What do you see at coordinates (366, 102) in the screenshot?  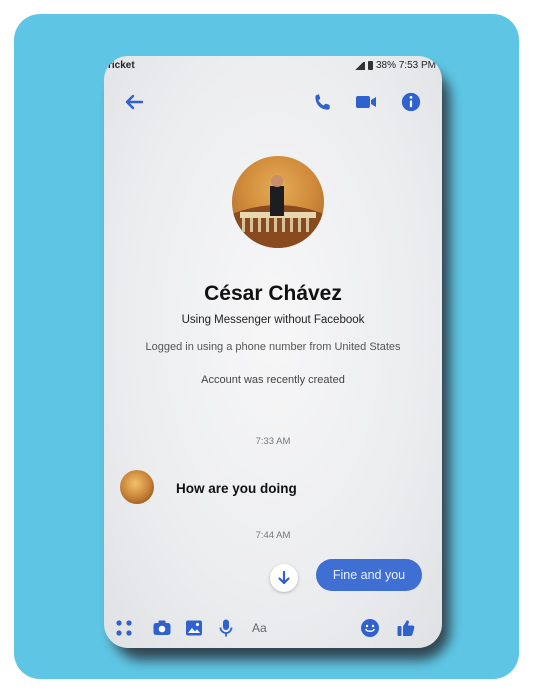 I see `video-camera-icon` at bounding box center [366, 102].